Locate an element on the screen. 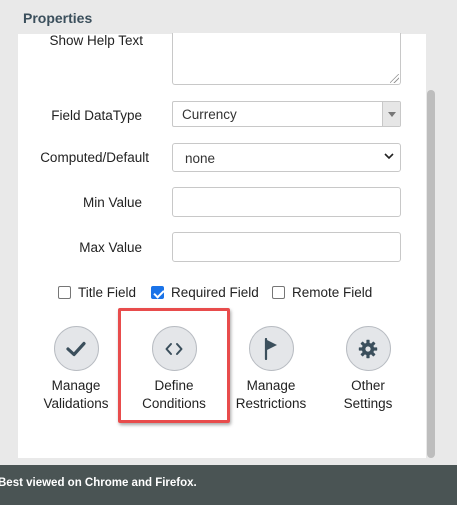 This screenshot has height=505, width=457. checkbox-label: Title Field is located at coordinates (107, 292).